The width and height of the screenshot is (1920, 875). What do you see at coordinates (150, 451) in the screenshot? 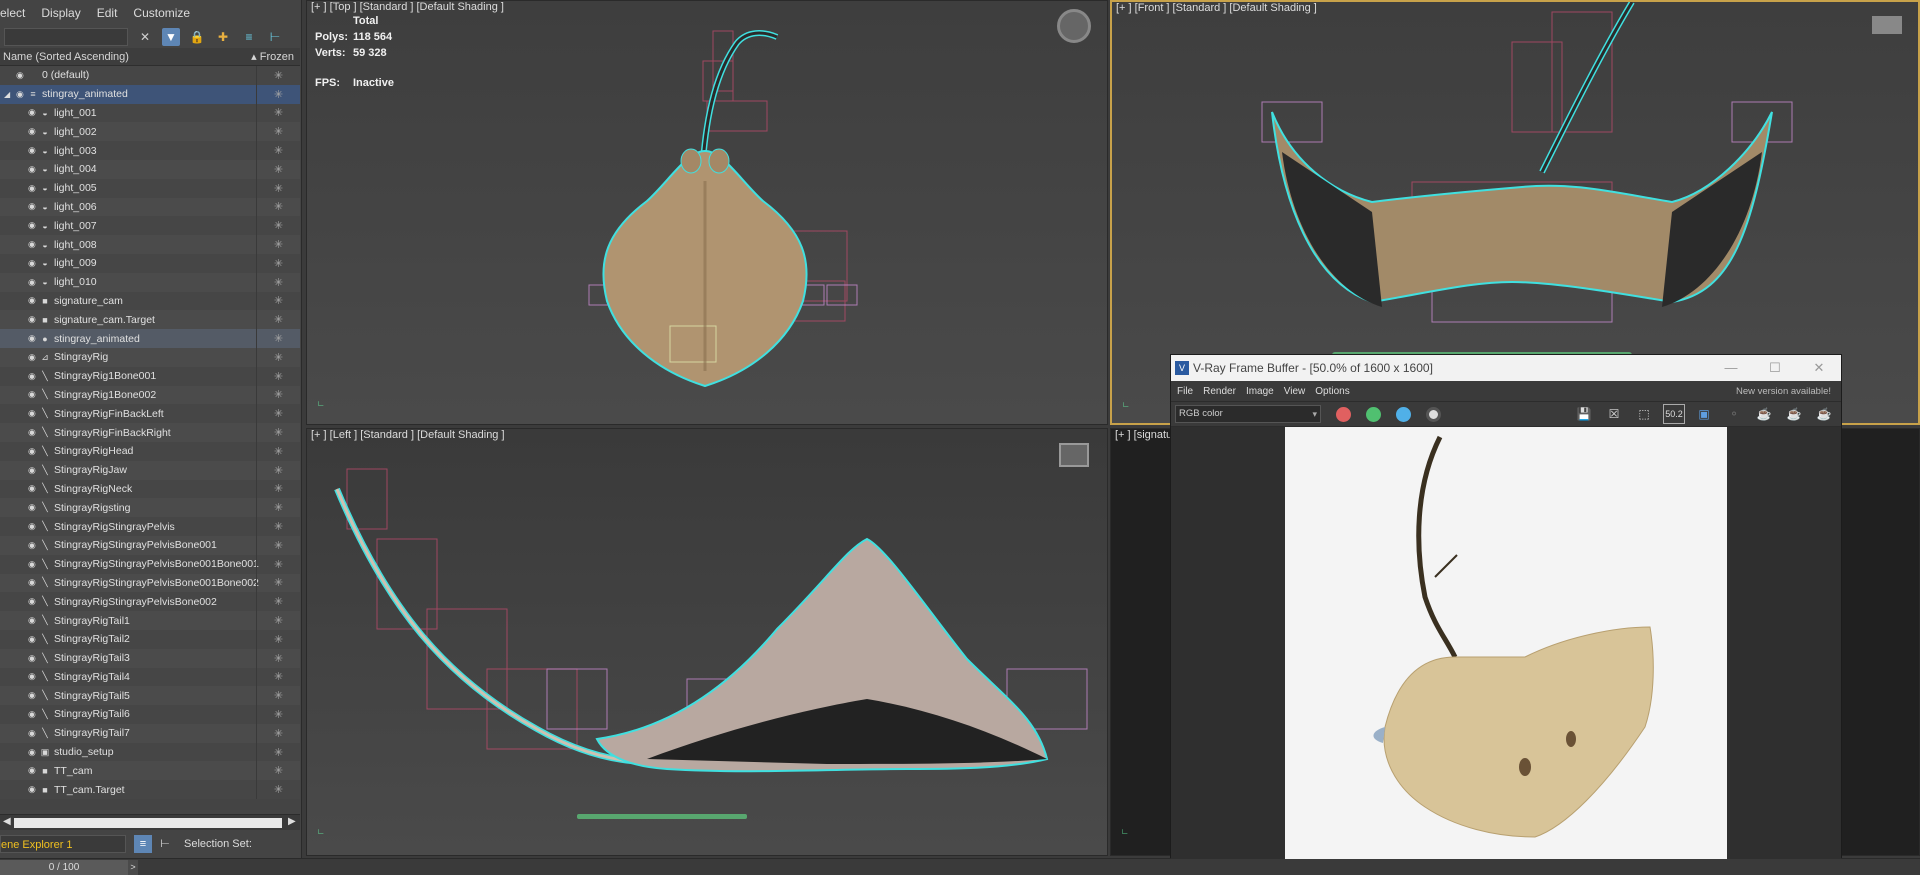
I see `explorer-row: ◉ ╲ StingrayRigHead ✳` at bounding box center [150, 451].